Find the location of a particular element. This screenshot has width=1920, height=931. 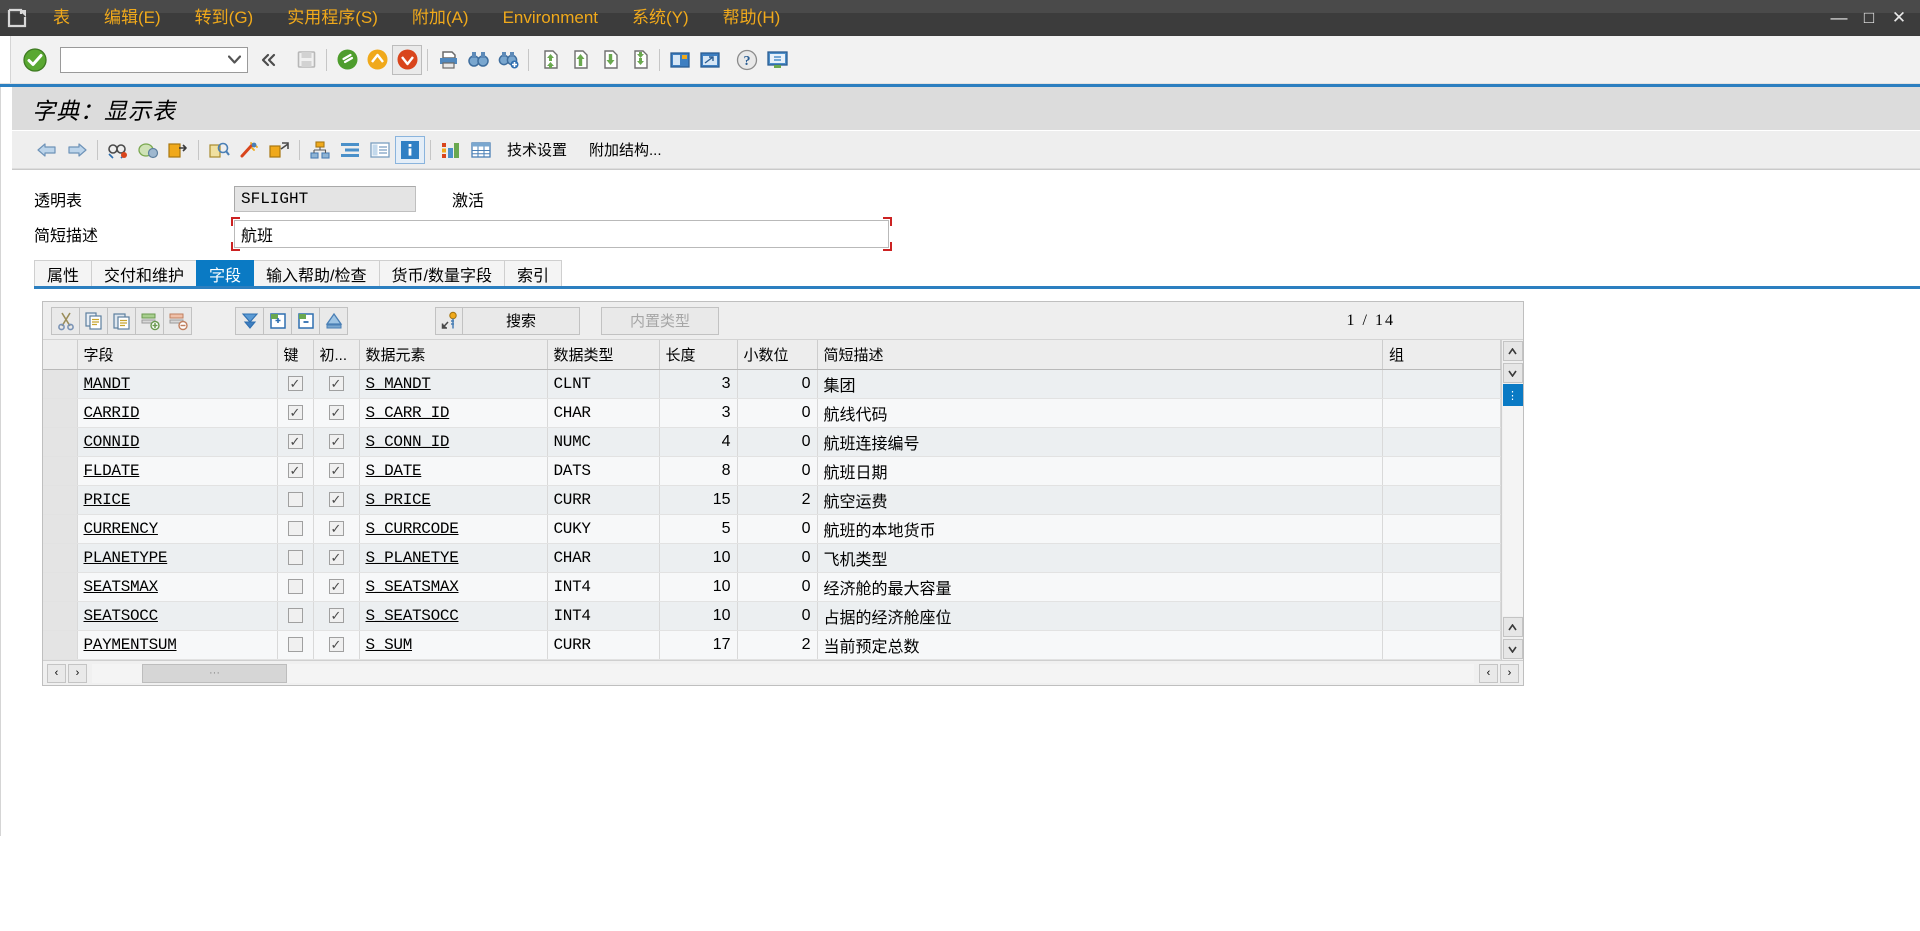

menu-item-system: 系统(Y) is located at coordinates (660, 18).